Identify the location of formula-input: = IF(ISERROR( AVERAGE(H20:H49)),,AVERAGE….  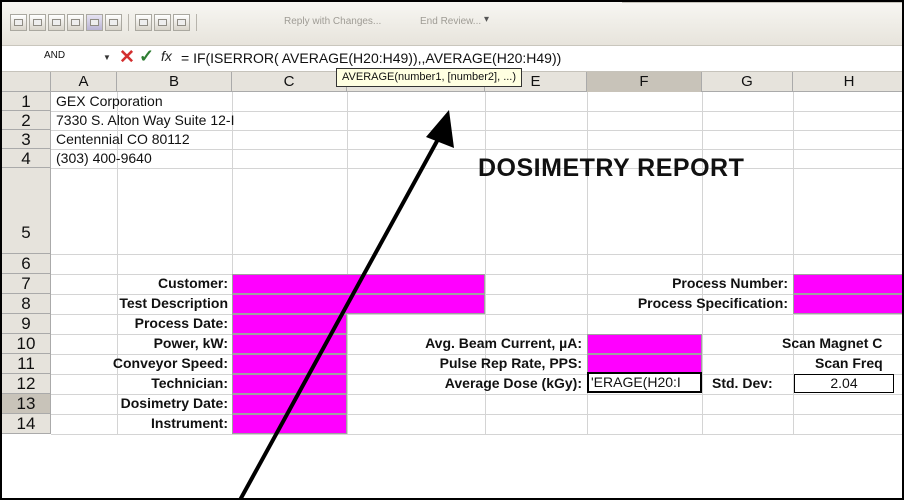
(371, 58).